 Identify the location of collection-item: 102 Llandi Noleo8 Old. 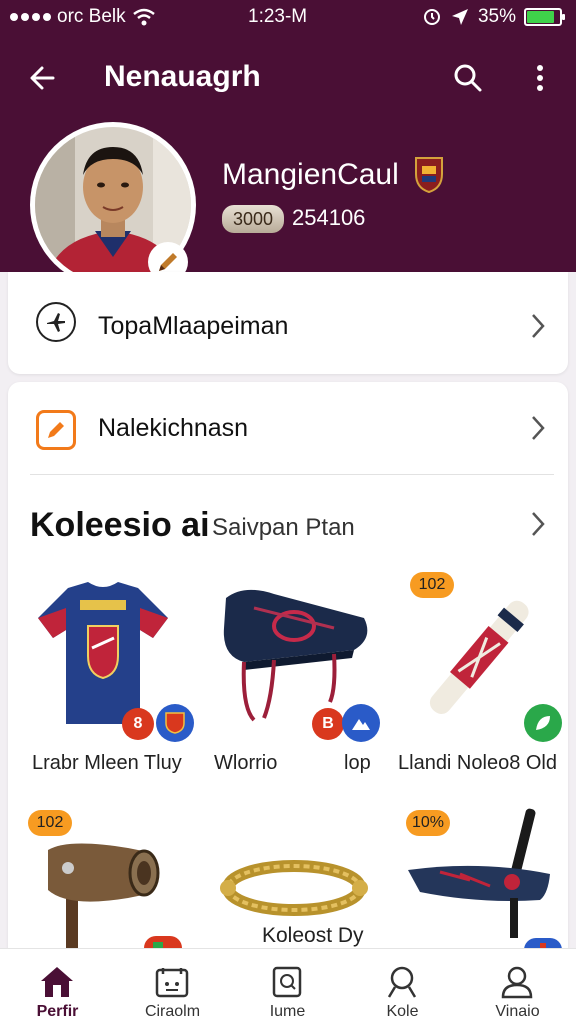
(483, 675).